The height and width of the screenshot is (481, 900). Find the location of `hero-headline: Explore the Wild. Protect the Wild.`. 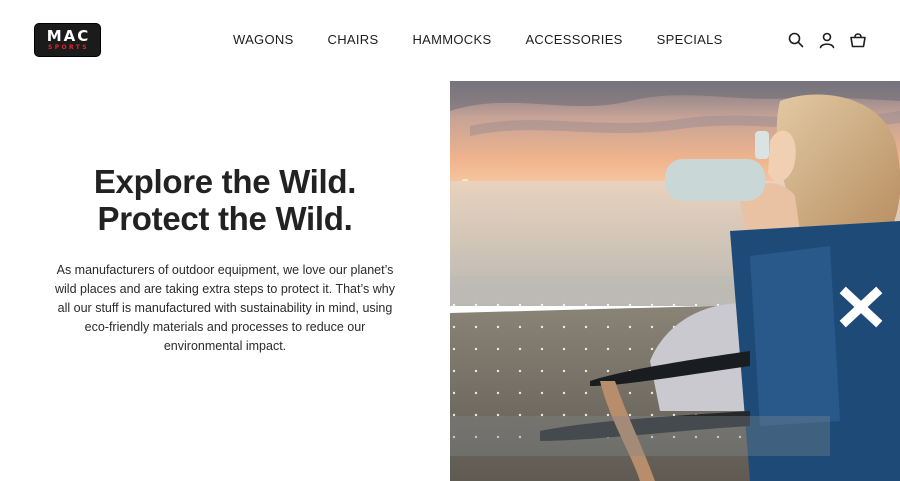

hero-headline: Explore the Wild. Protect the Wild. is located at coordinates (225, 200).